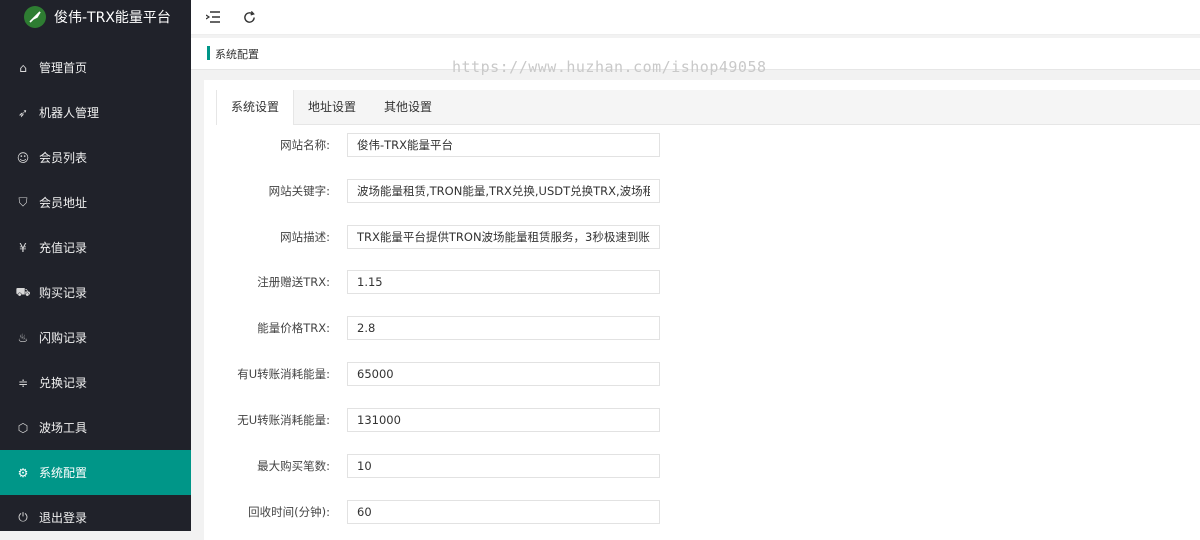 Image resolution: width=1200 pixels, height=540 pixels. What do you see at coordinates (23, 202) in the screenshot?
I see `shield-icon: ⛉` at bounding box center [23, 202].